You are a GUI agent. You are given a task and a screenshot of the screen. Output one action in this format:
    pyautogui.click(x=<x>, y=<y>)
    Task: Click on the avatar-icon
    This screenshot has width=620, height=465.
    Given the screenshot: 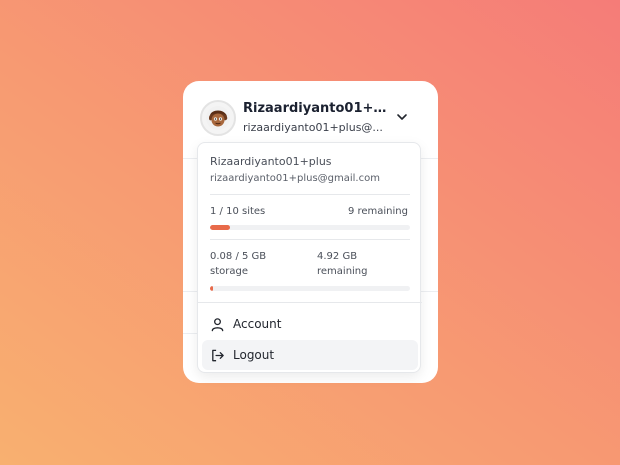 What is the action you would take?
    pyautogui.click(x=218, y=118)
    